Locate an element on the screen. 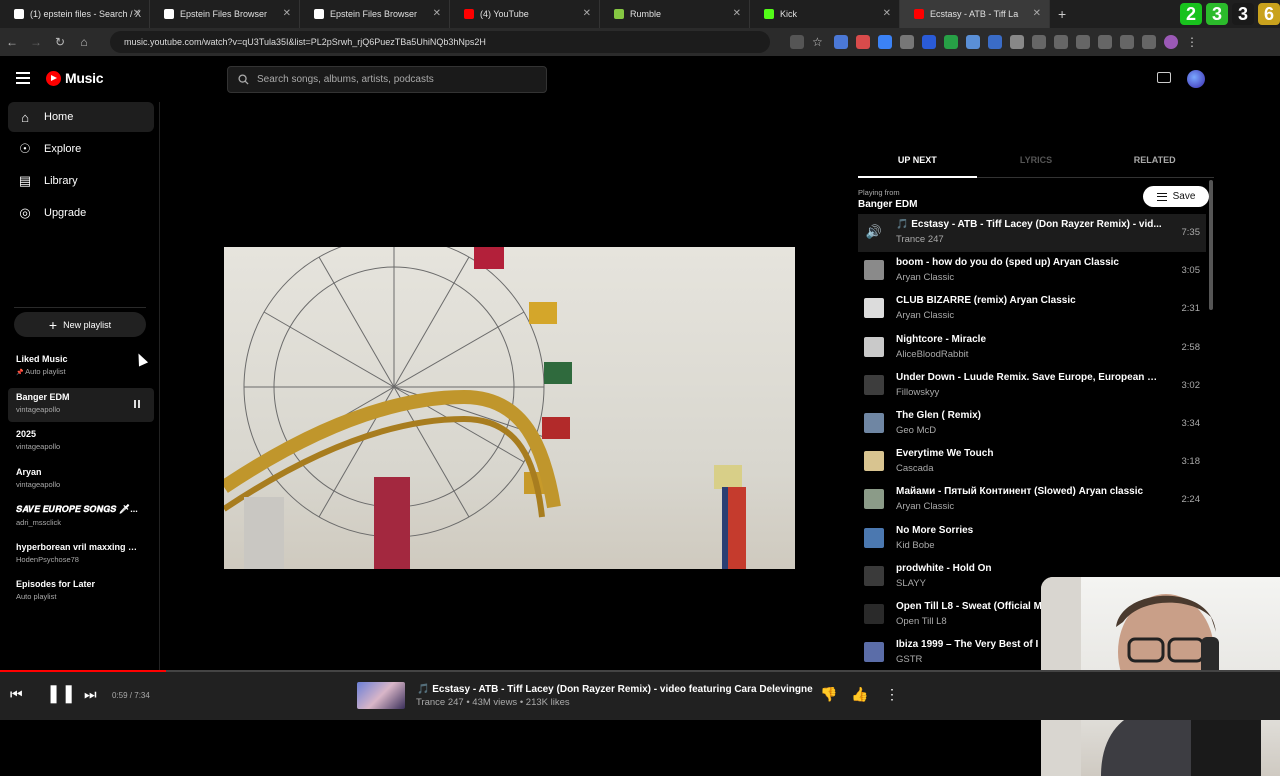  track-artist: Open Till L8 is located at coordinates (921, 621).